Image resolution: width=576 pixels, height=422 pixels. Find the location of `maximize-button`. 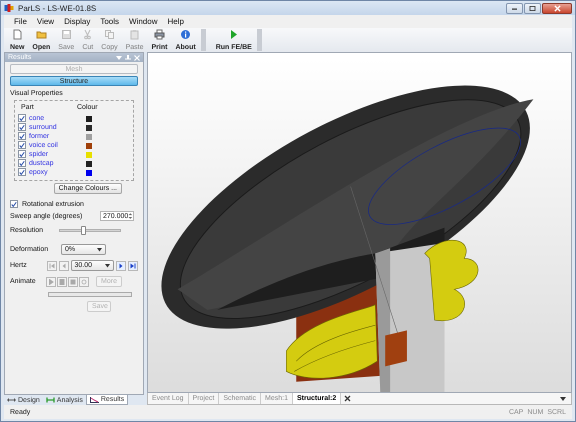

maximize-button is located at coordinates (532, 8).